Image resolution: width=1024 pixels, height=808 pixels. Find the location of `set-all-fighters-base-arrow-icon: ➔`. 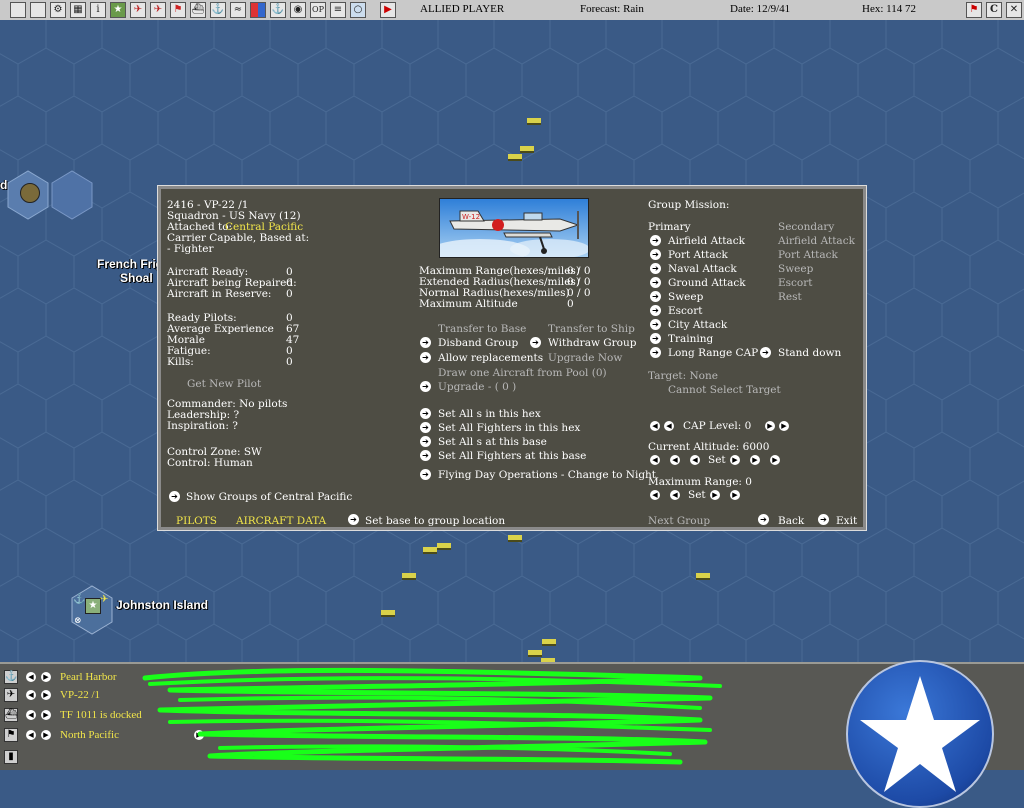

set-all-fighters-base-arrow-icon: ➔ is located at coordinates (425, 455).